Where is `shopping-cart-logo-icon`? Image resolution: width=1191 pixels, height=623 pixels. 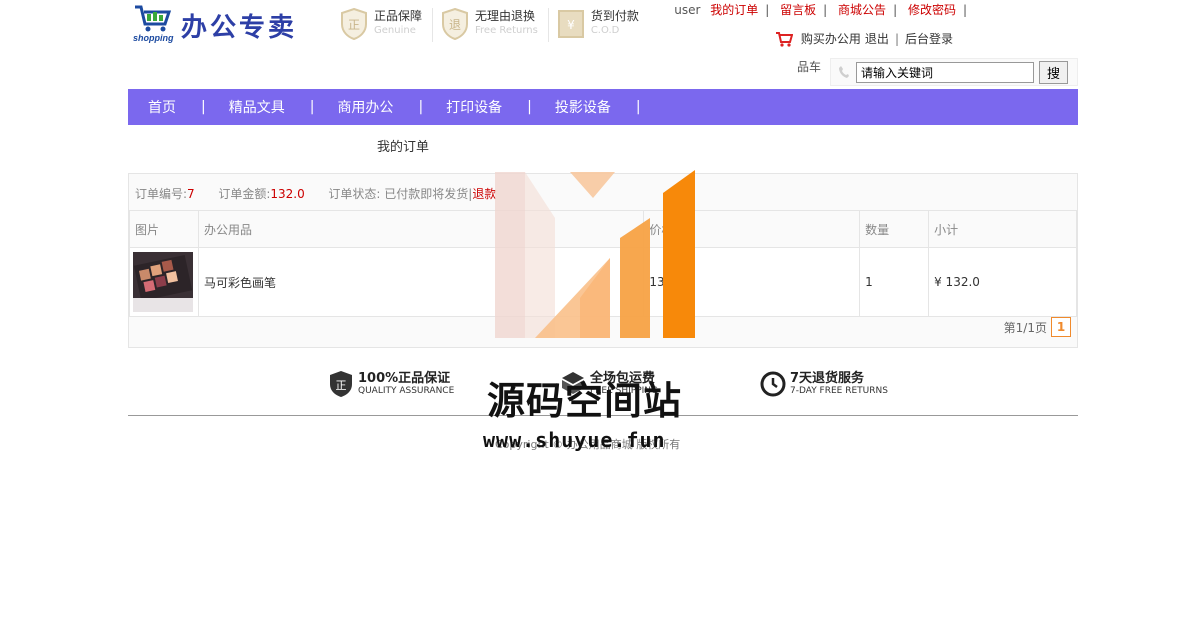
shopping-cart-logo-icon is located at coordinates (153, 18).